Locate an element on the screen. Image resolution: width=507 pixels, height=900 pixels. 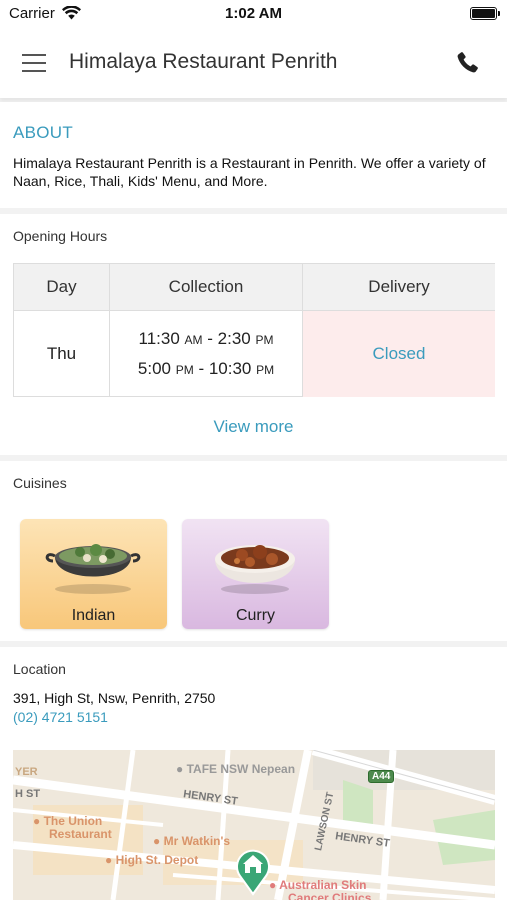
map-label-restaurant: Restaurant is located at coordinates (80, 834).